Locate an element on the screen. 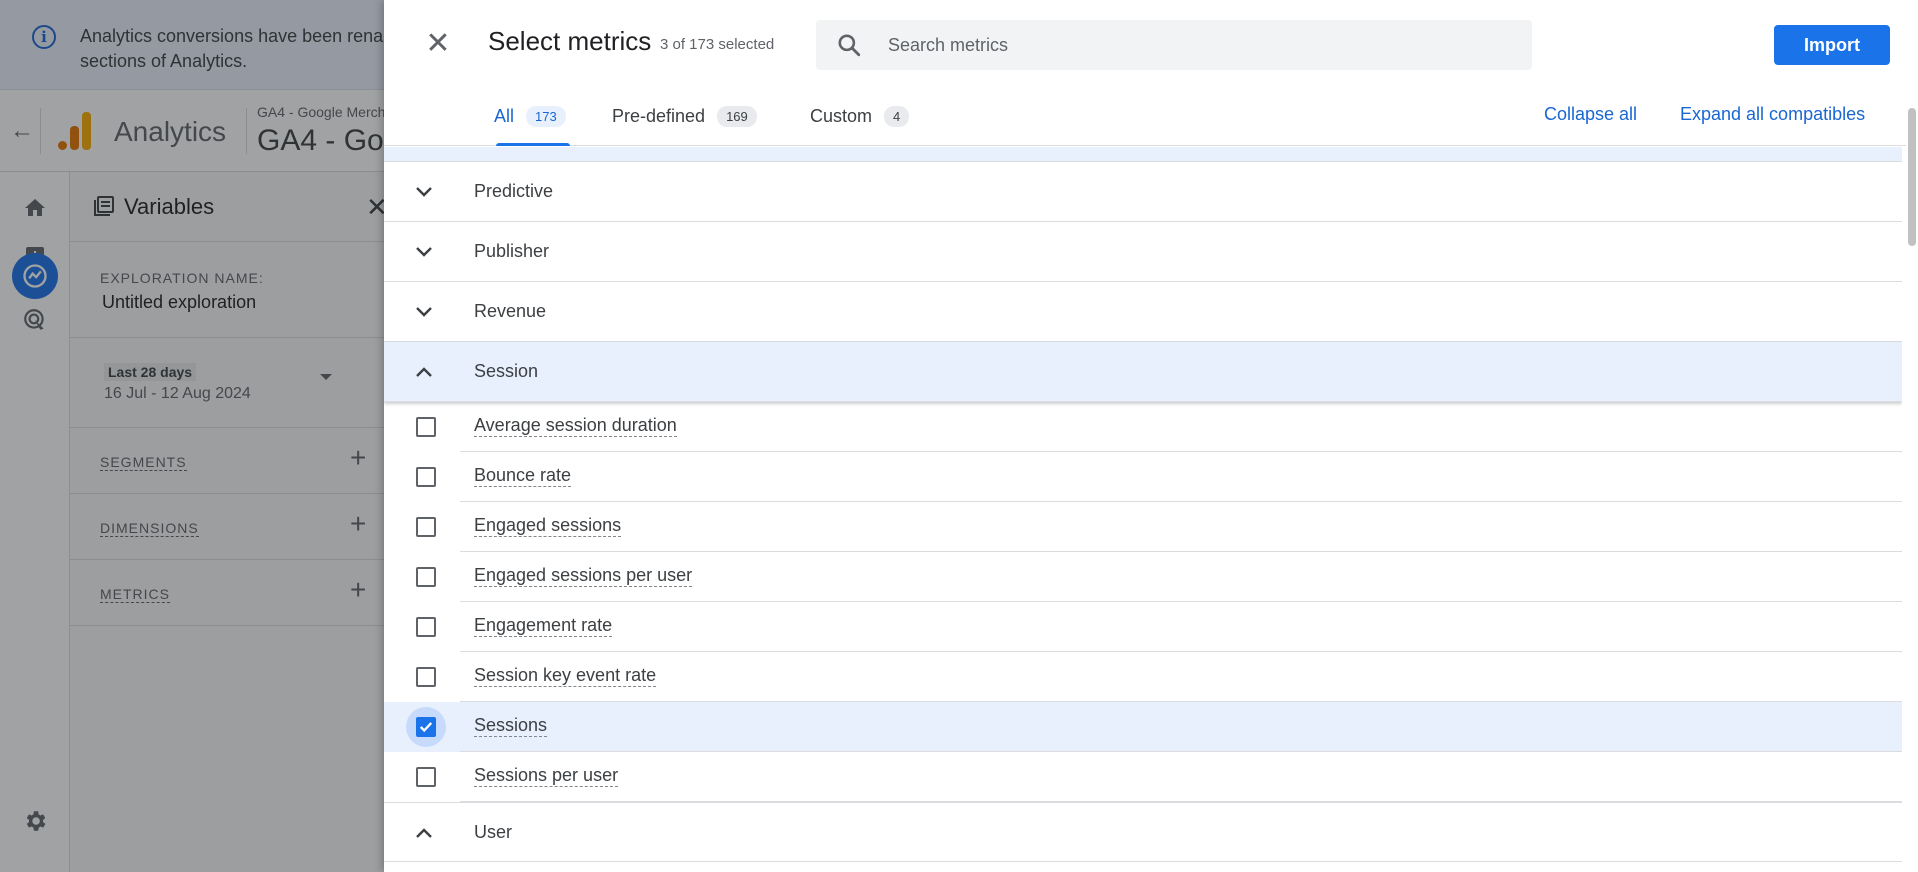 This screenshot has width=1918, height=872. close-icon: ✕ is located at coordinates (438, 44).